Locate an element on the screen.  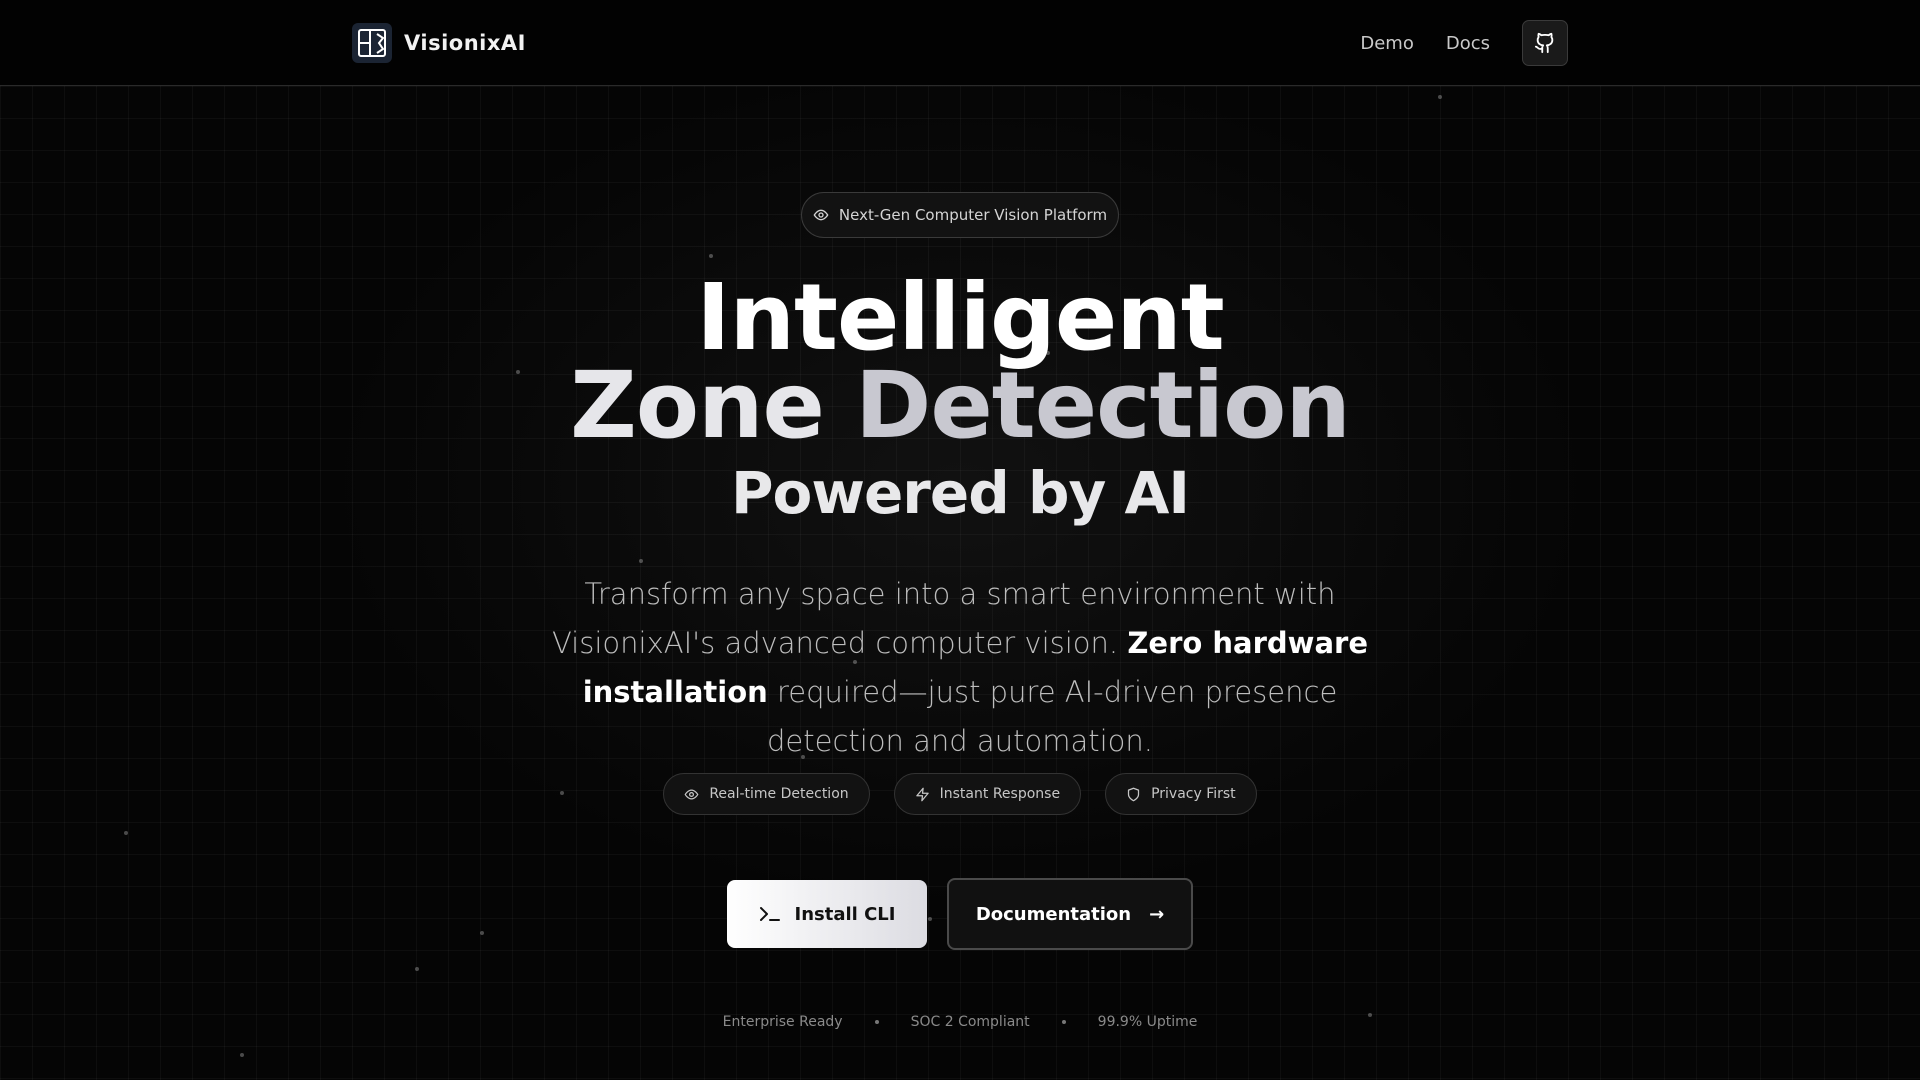
terminal-icon is located at coordinates (769, 914).